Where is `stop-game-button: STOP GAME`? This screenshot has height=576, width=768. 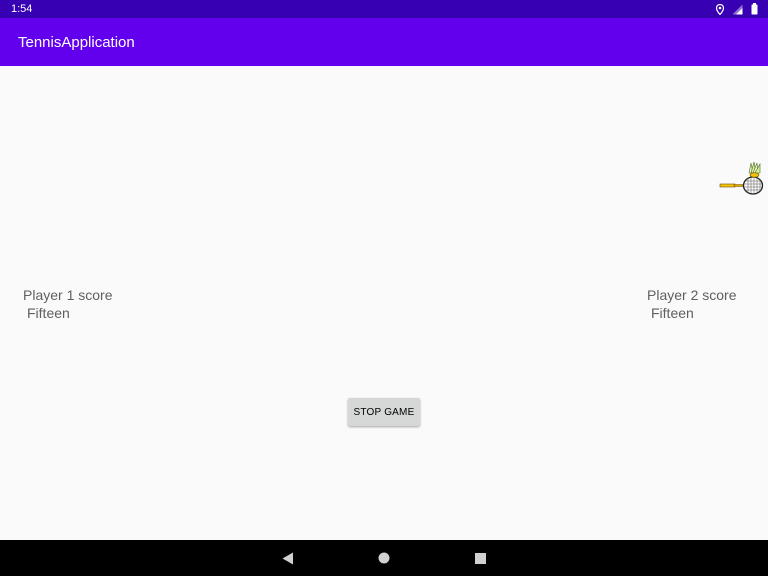
stop-game-button: STOP GAME is located at coordinates (384, 412).